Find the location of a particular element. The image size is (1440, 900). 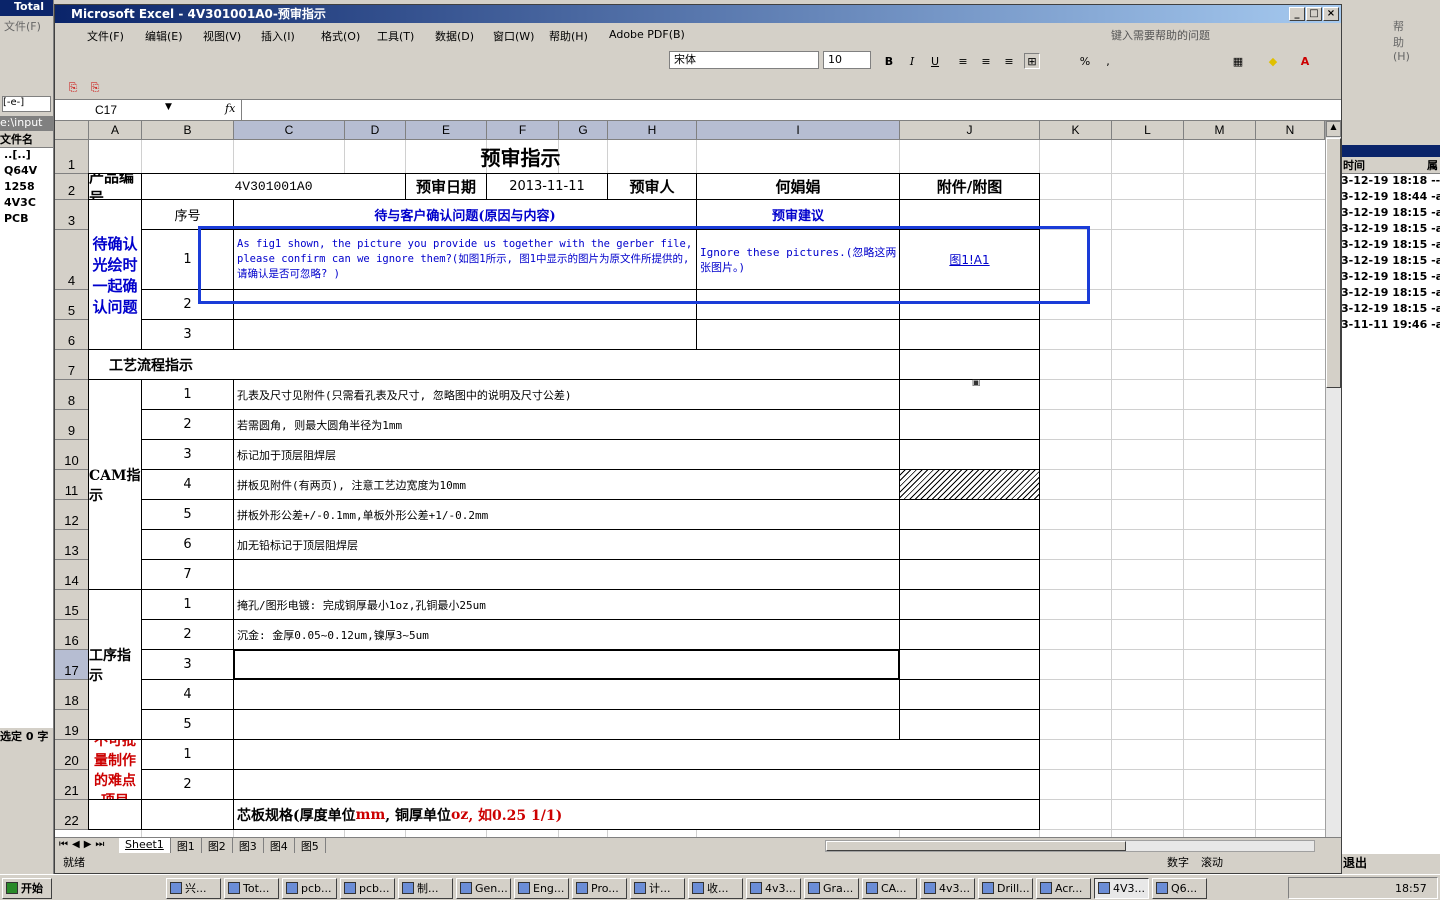

merge-center-icon: ⊞ is located at coordinates (1032, 61).